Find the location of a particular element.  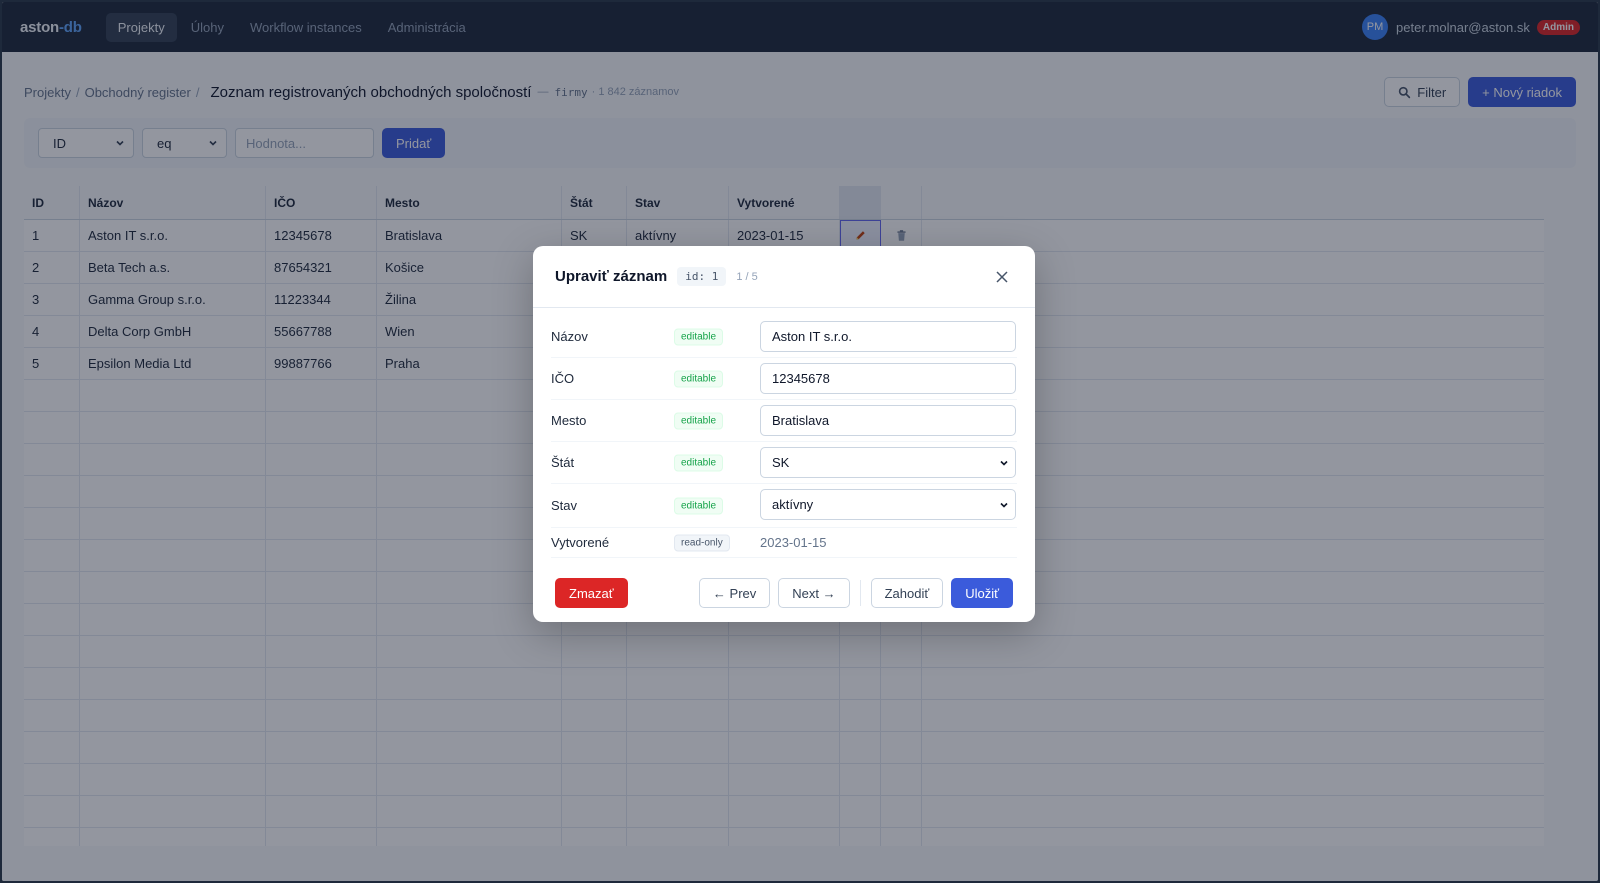

field-row-ico: IČO editable 12345678 is located at coordinates (784, 379).